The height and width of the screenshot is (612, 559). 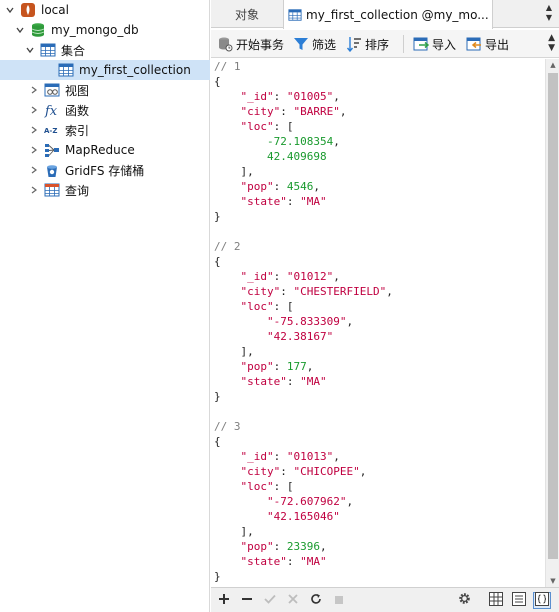 What do you see at coordinates (403, 44) in the screenshot?
I see `toolbar-divider` at bounding box center [403, 44].